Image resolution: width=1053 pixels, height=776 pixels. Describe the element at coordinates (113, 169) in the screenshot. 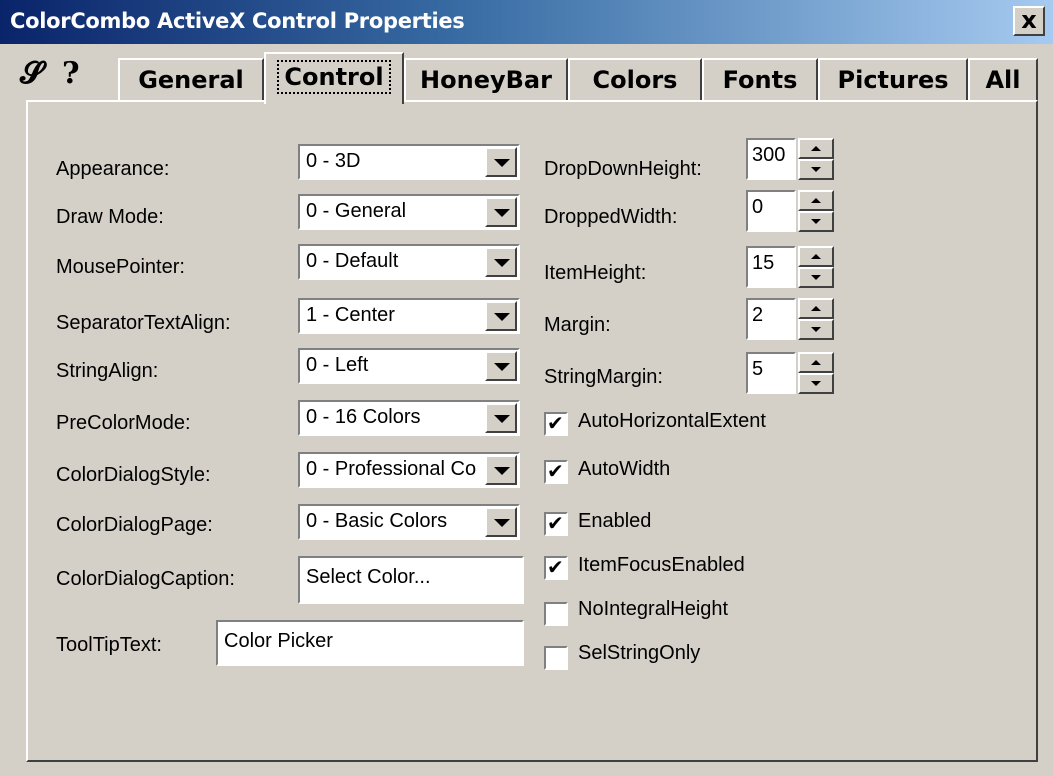

I see `appearance-label: Appearance:` at that location.